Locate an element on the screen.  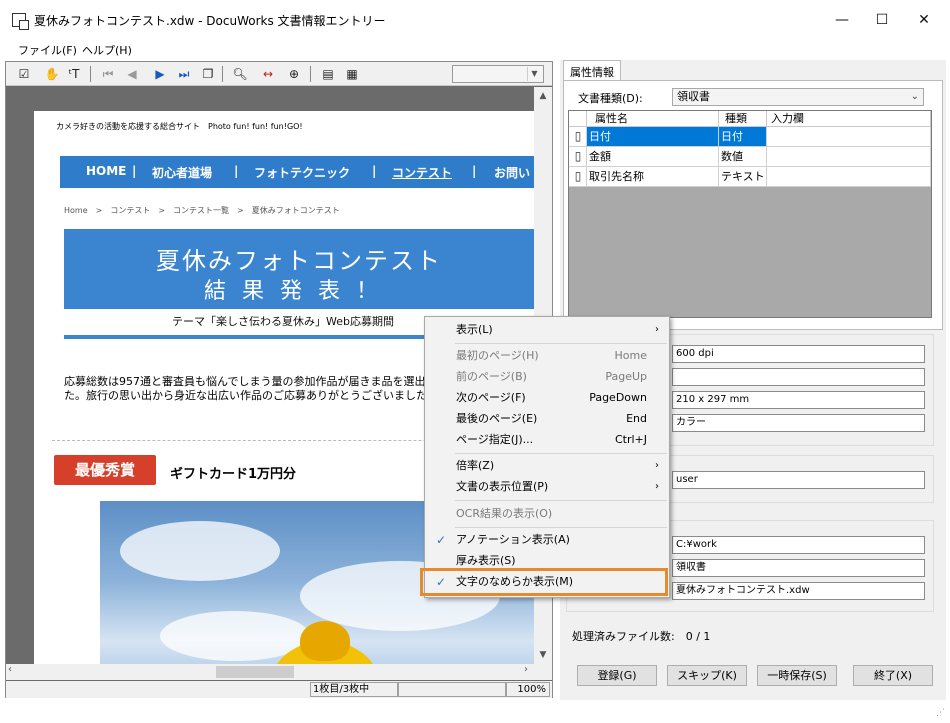
page-nav-bar: HOME | 初心者道場 | フォトテクニック | コンテスト | お問い is located at coordinates (297, 172).